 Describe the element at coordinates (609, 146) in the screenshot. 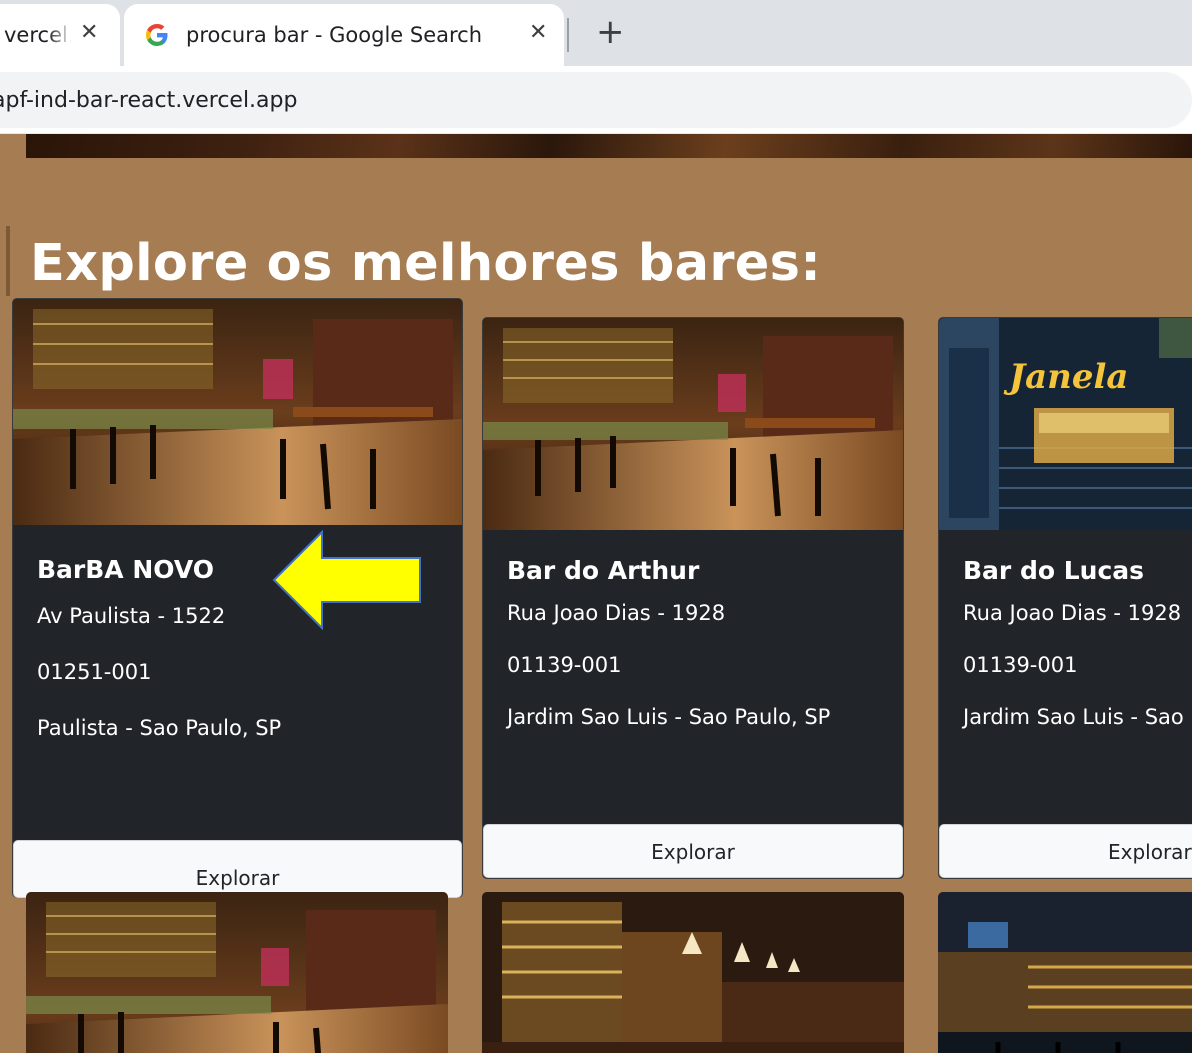

I see `hero-image-bottom` at that location.